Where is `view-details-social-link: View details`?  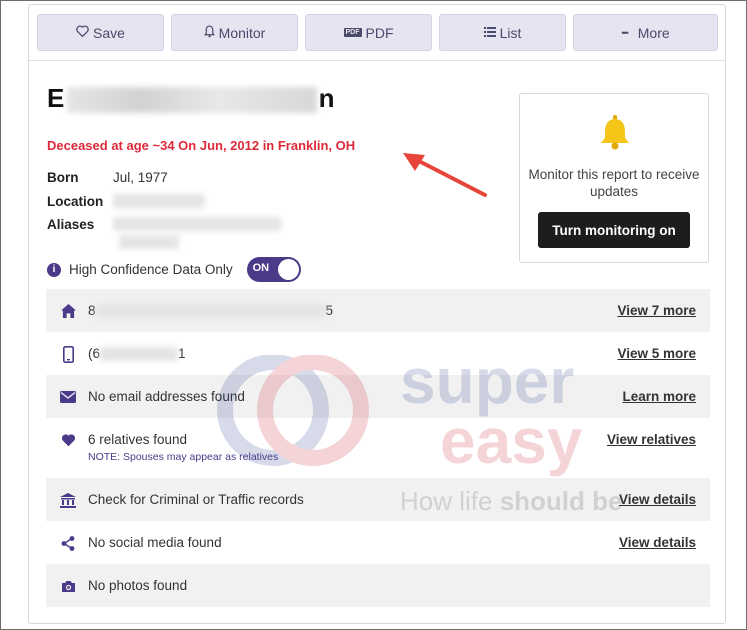
view-details-social-link: View details is located at coordinates (657, 542).